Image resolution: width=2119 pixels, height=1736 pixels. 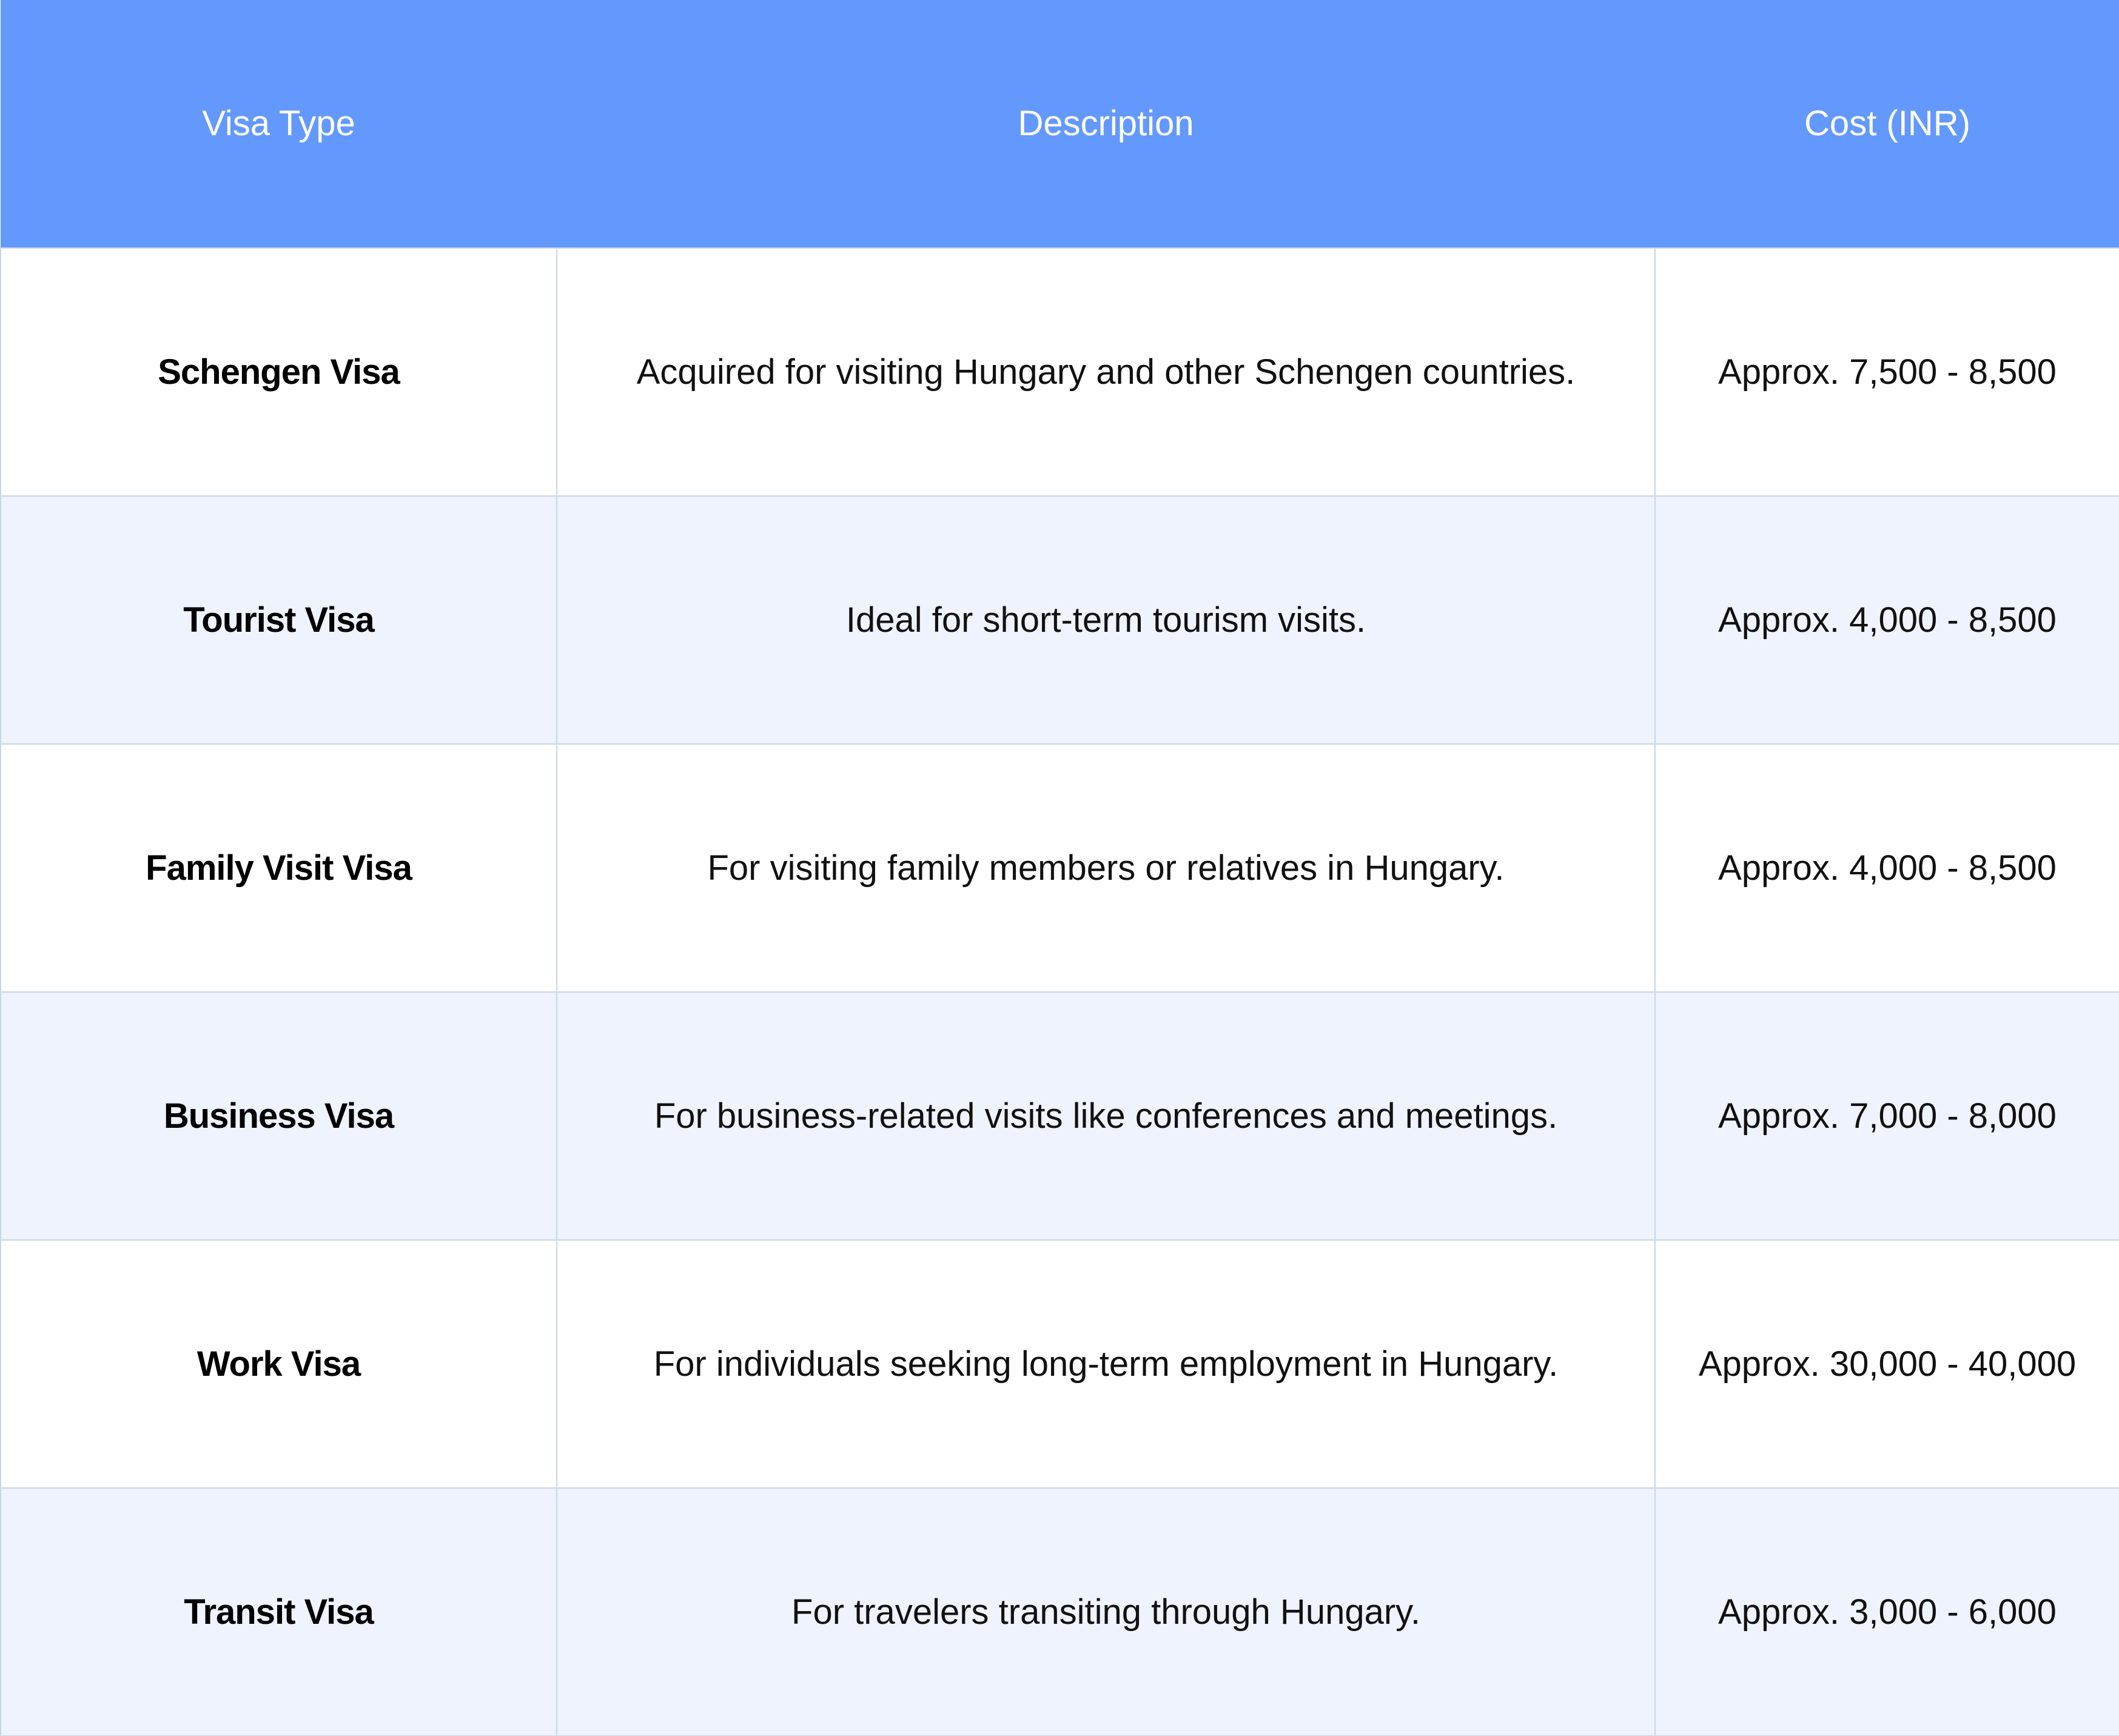 What do you see at coordinates (279, 124) in the screenshot?
I see `header-visa-type: Visa Type` at bounding box center [279, 124].